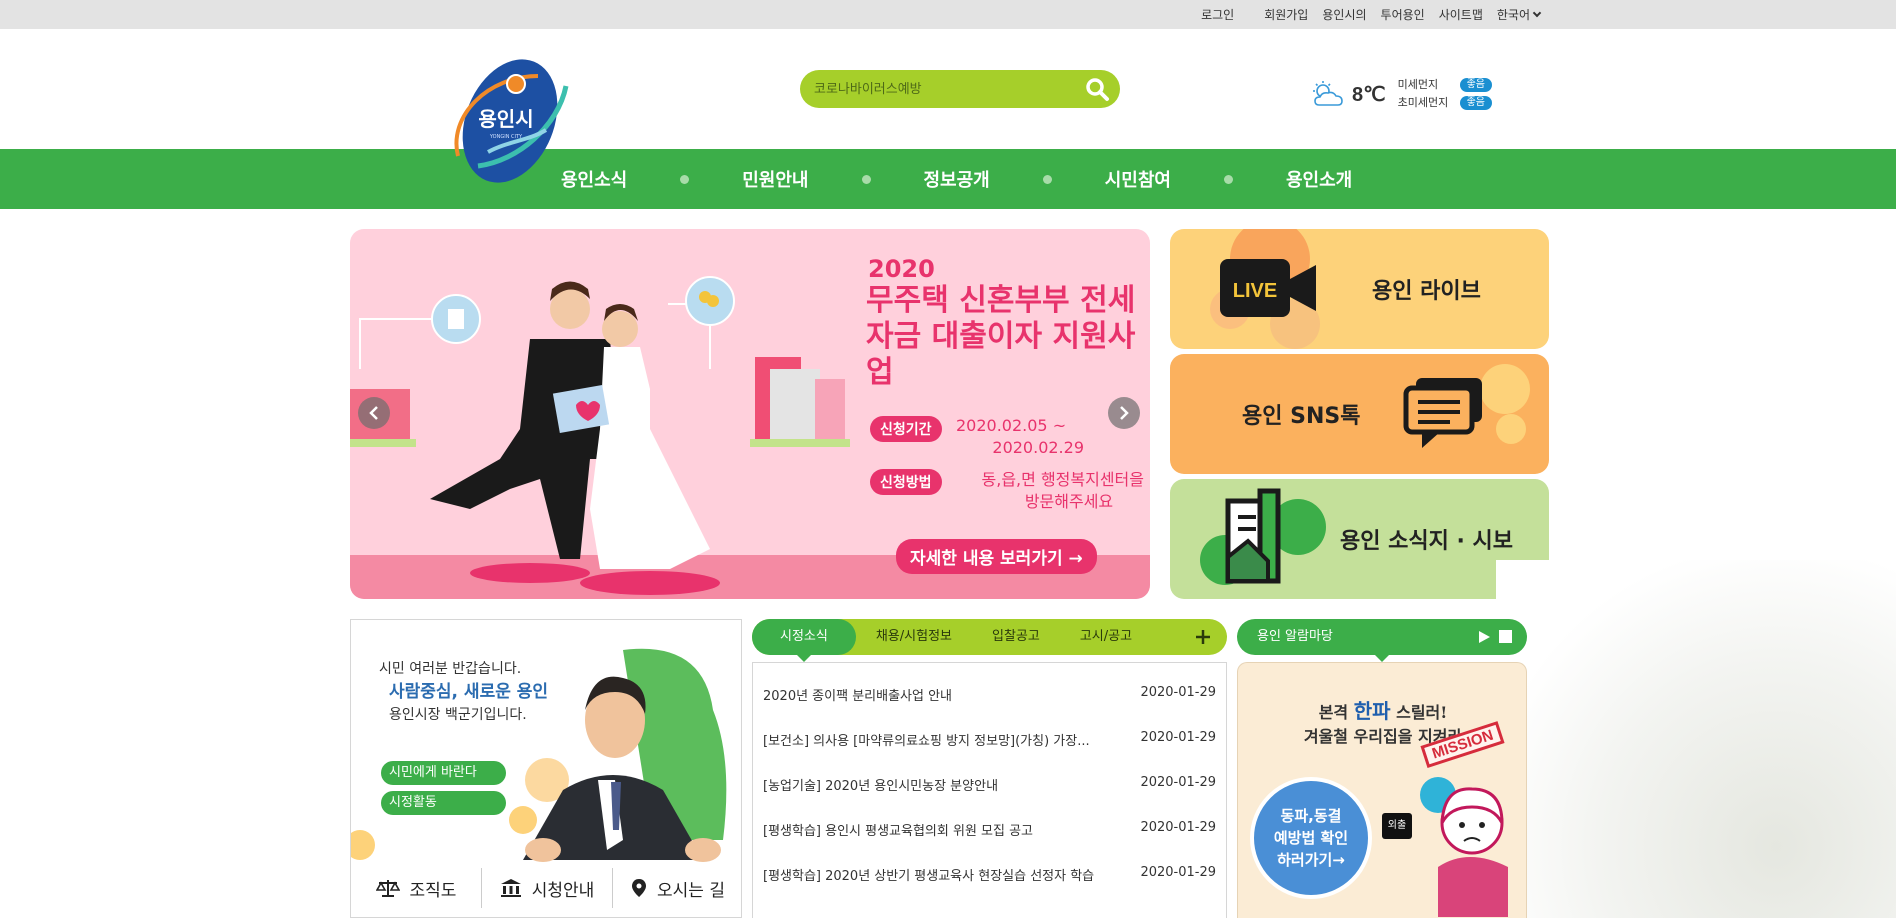 Image resolution: width=1896 pixels, height=918 pixels. I want to click on fine-dust-badge: 좋음, so click(1475, 85).